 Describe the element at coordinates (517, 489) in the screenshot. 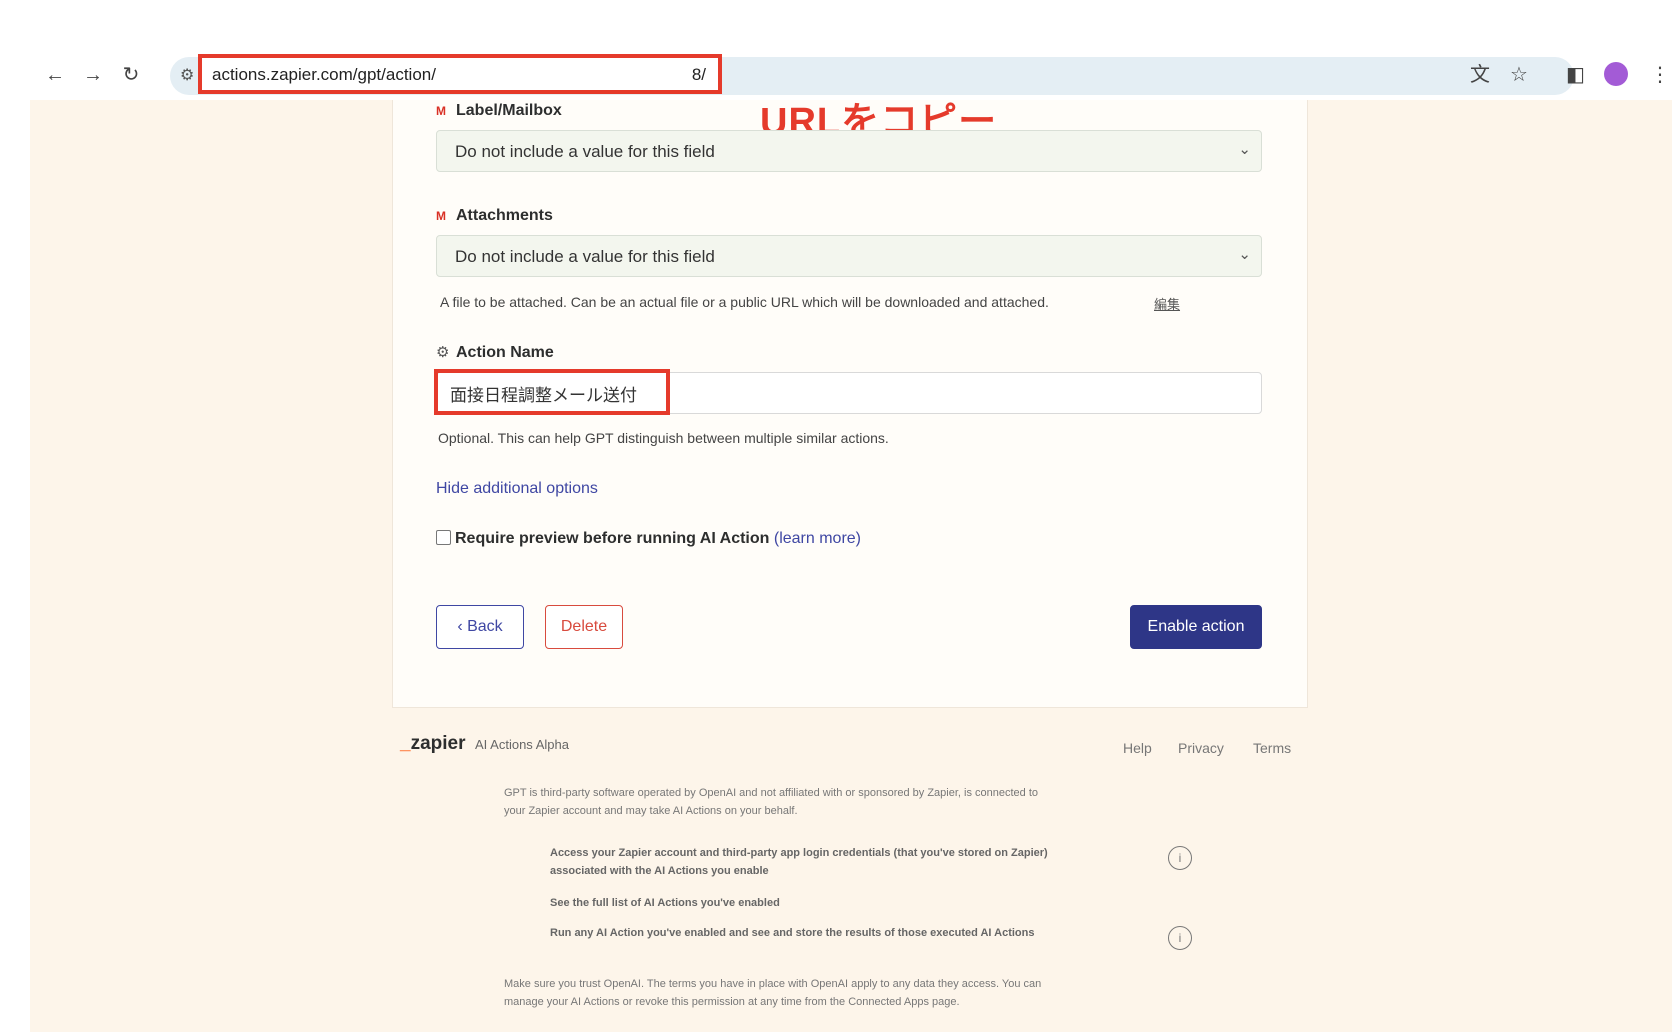

I see `hide-additional-options-link: Hide additional options` at that location.